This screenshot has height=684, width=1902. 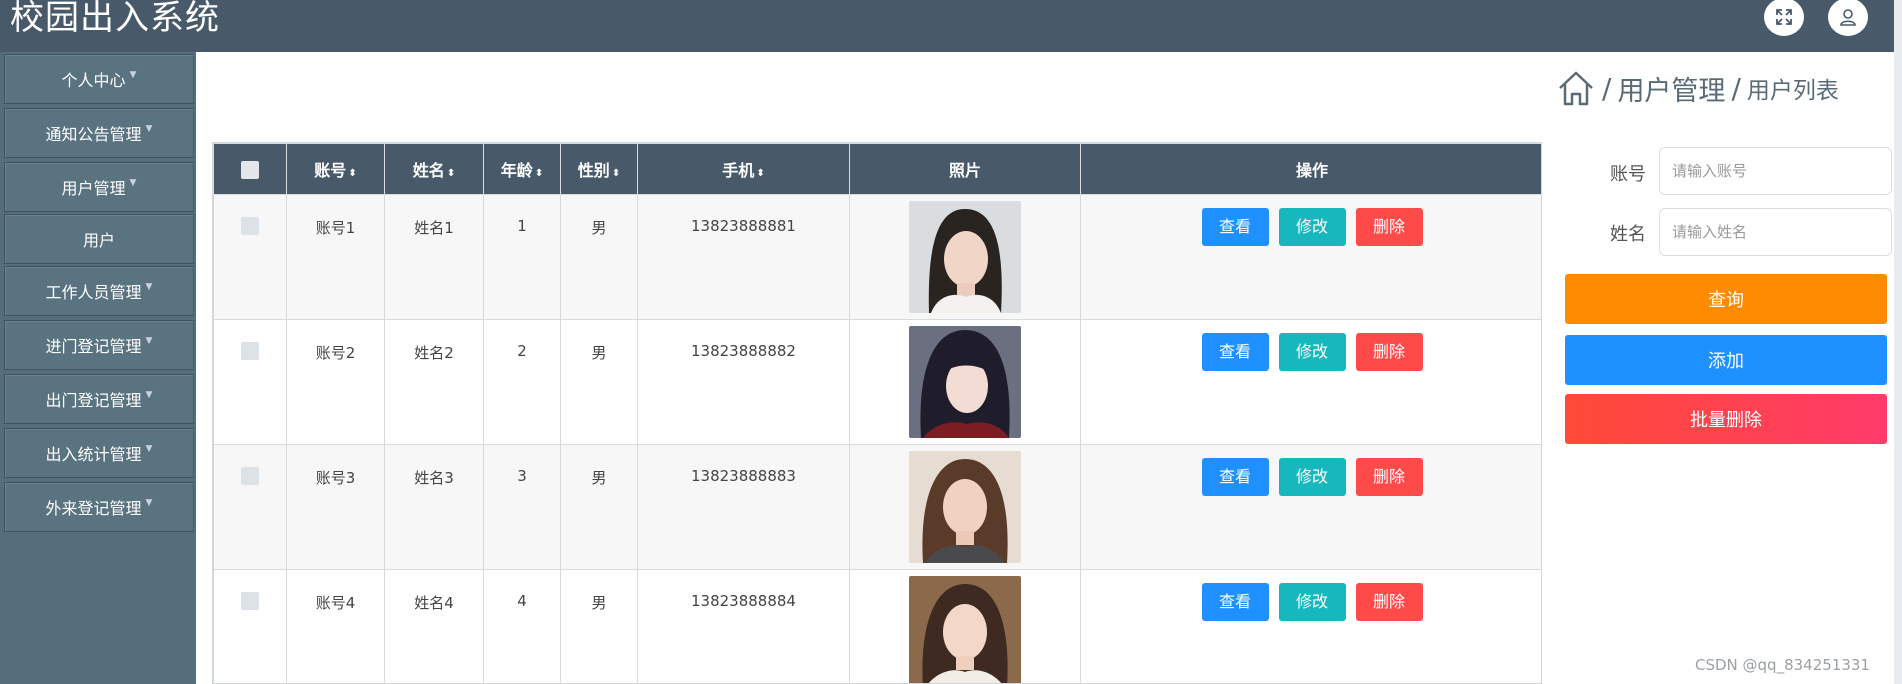 I want to click on select-all-header, so click(x=250, y=169).